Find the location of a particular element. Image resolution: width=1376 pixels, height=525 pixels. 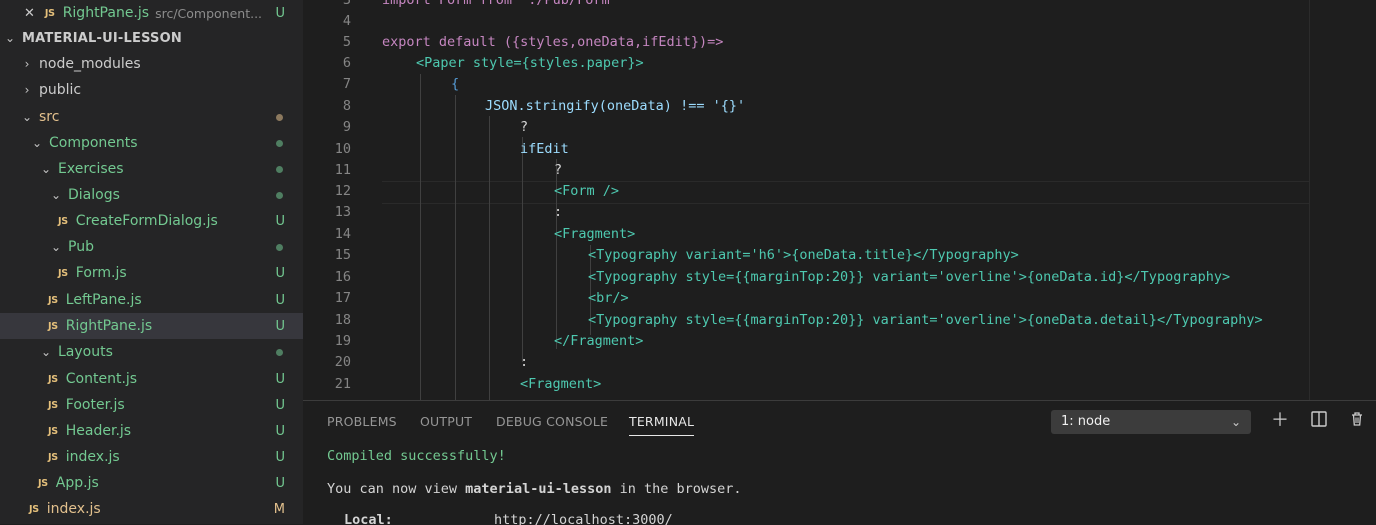

line-number: 12 is located at coordinates (342, 191).